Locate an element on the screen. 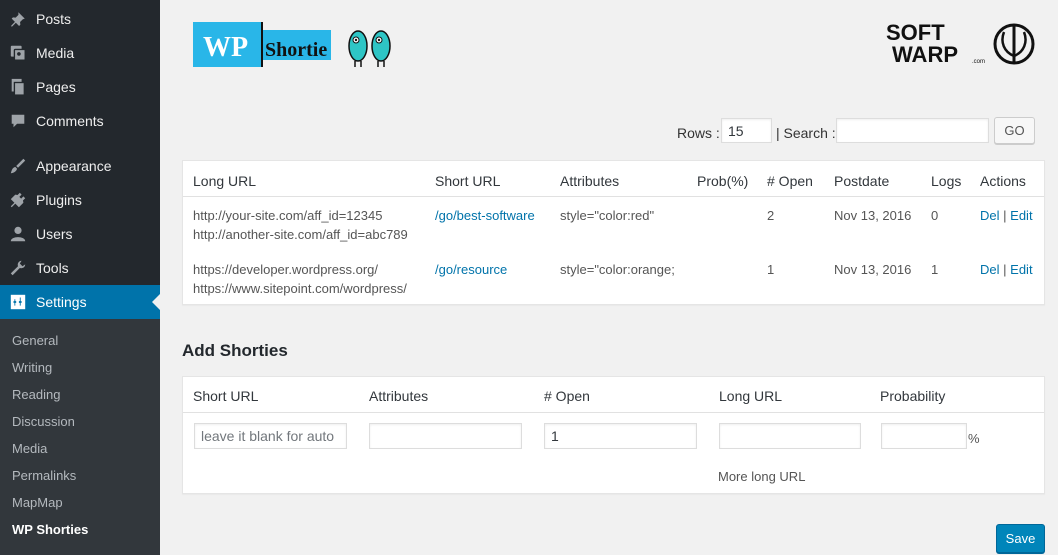 Image resolution: width=1058 pixels, height=555 pixels. more-long-url-link: More long URL is located at coordinates (761, 477).